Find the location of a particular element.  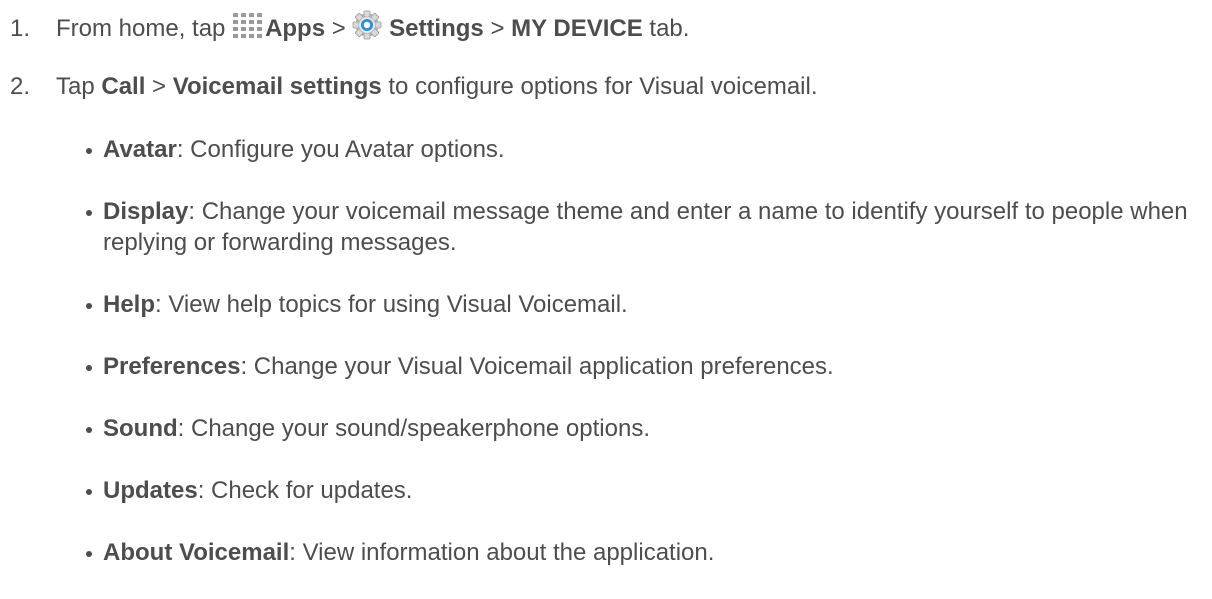

option-term: About Voicemail is located at coordinates (196, 552).